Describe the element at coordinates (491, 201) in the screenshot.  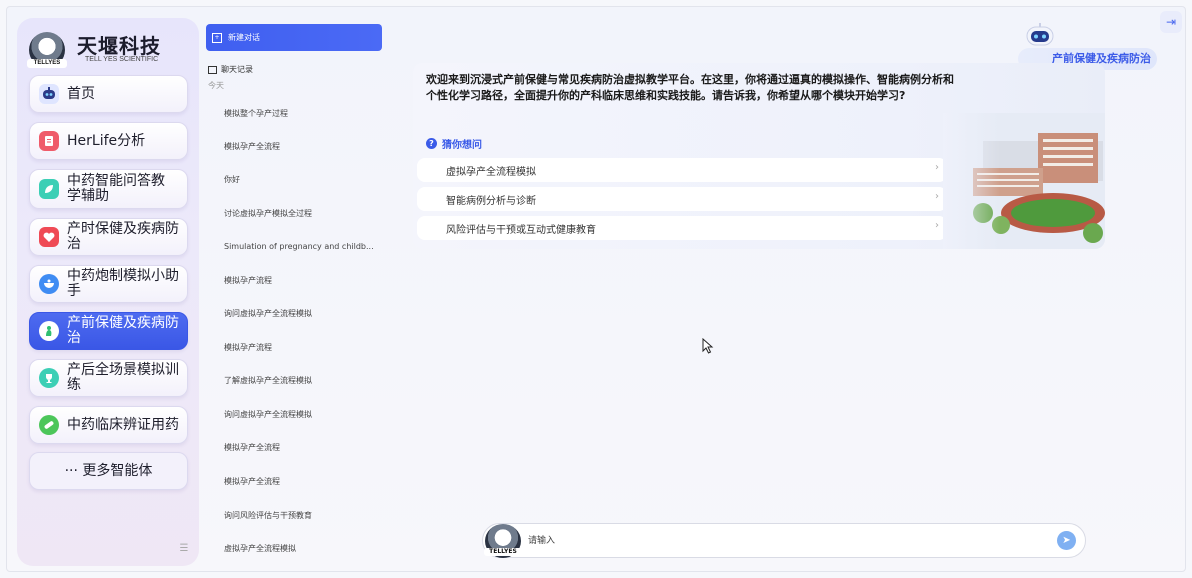
I see `suggestion-label: 智能病例分析与诊断` at that location.